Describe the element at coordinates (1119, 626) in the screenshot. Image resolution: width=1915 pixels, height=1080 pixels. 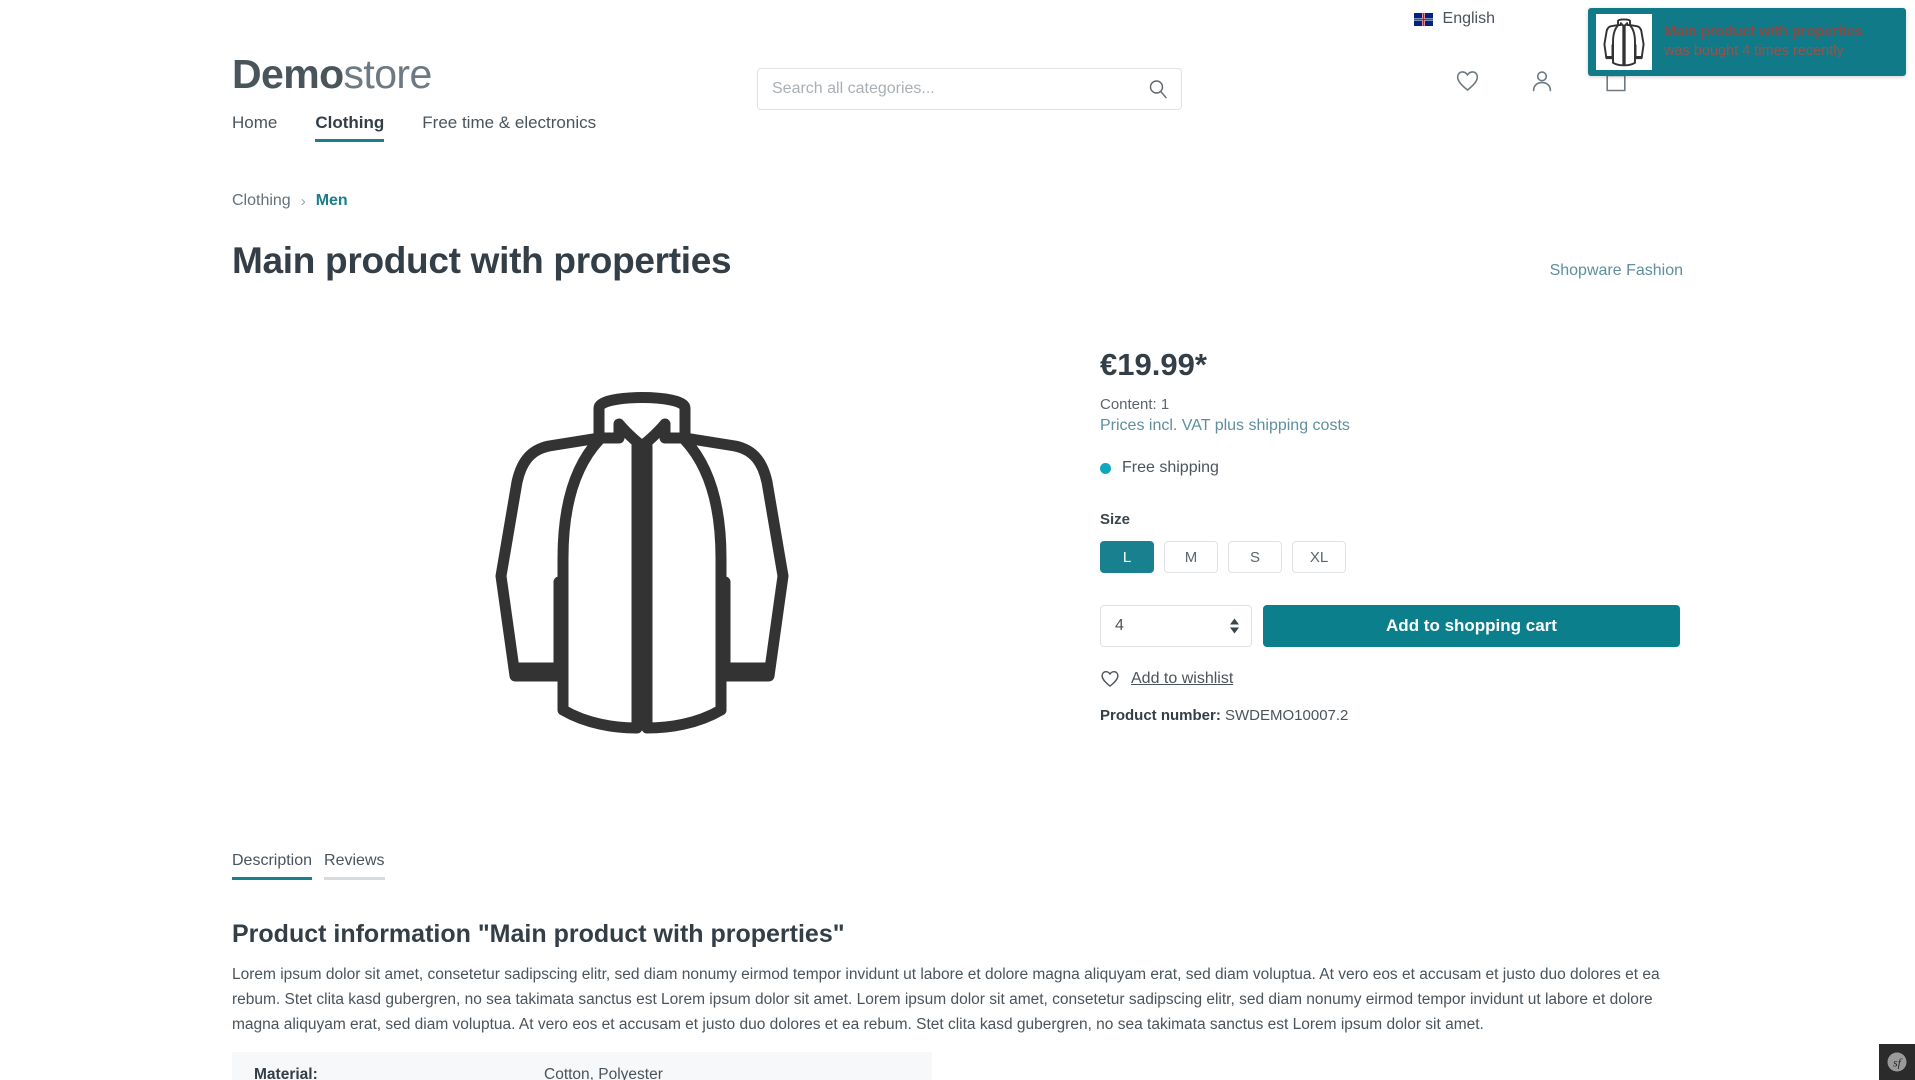
I see `quantity-value: 4` at that location.